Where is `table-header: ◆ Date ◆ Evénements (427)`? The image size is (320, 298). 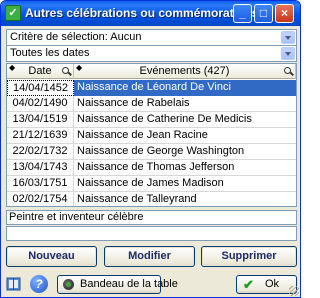
table-header: ◆ Date ◆ Evénements (427) is located at coordinates (151, 71).